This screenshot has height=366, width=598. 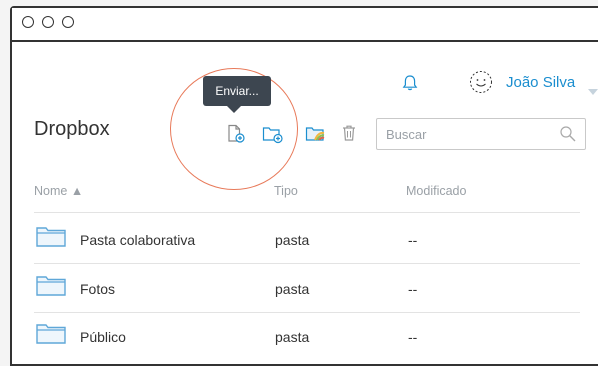 What do you see at coordinates (568, 136) in the screenshot?
I see `search-icon` at bounding box center [568, 136].